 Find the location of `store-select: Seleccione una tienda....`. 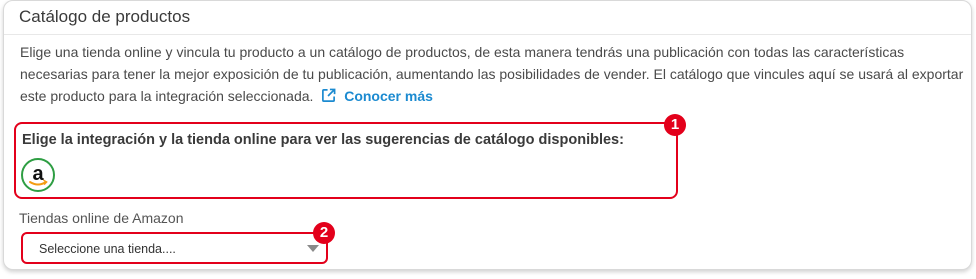

store-select: Seleccione una tienda.... is located at coordinates (174, 248).